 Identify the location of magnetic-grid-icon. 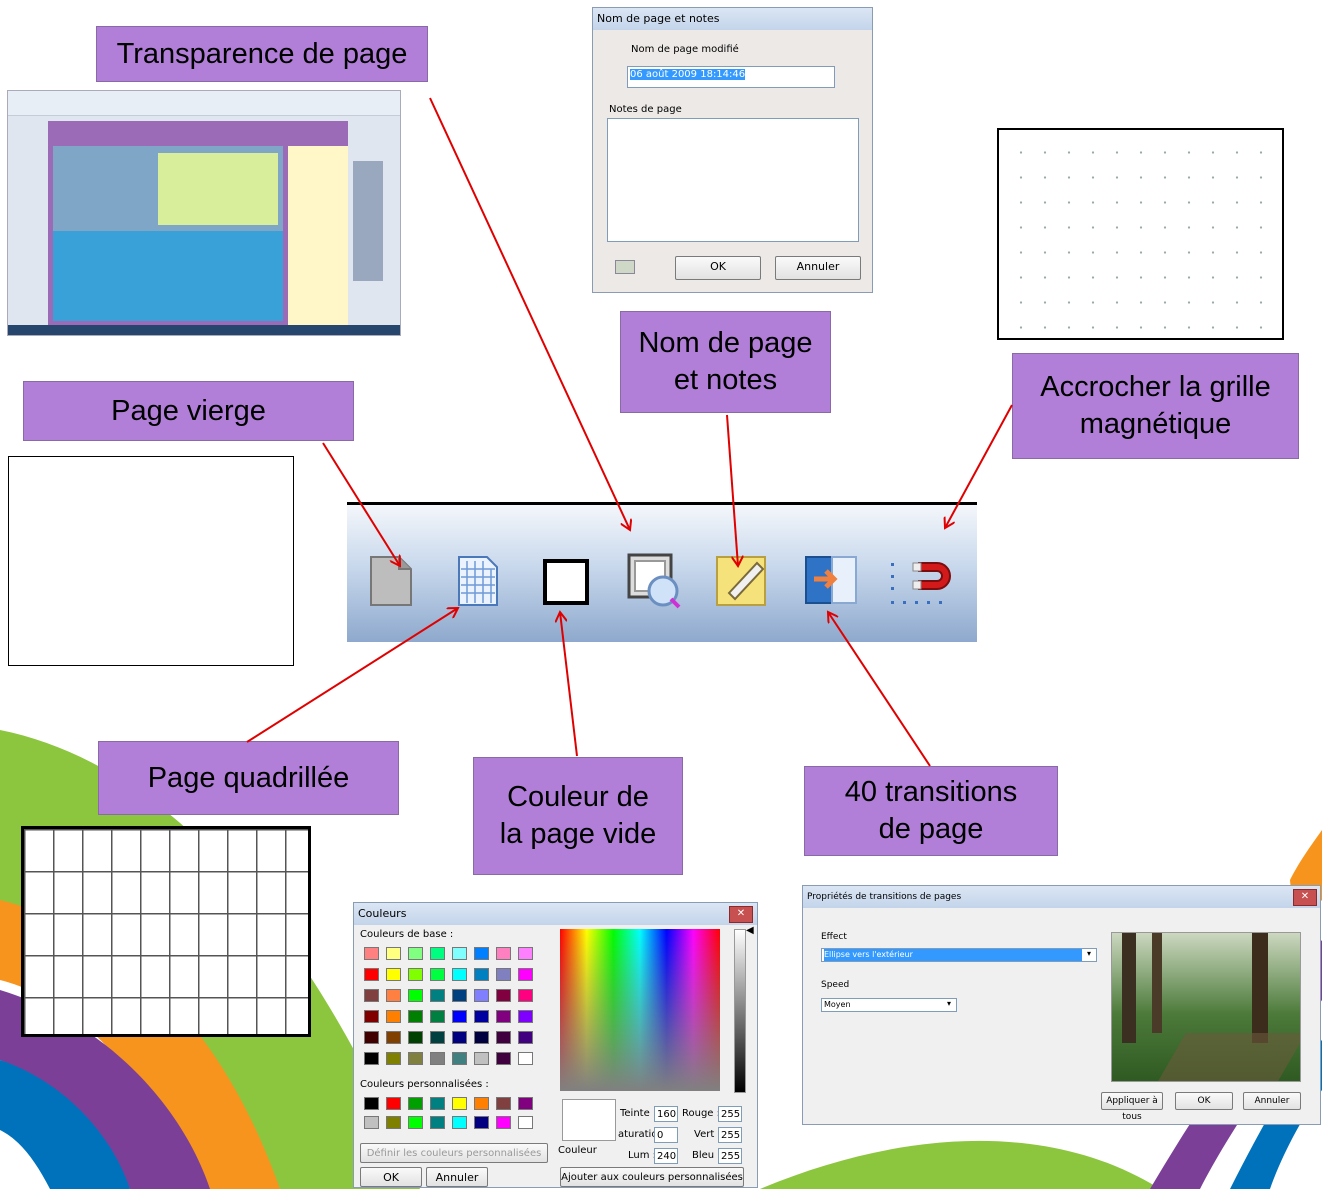
(920, 581).